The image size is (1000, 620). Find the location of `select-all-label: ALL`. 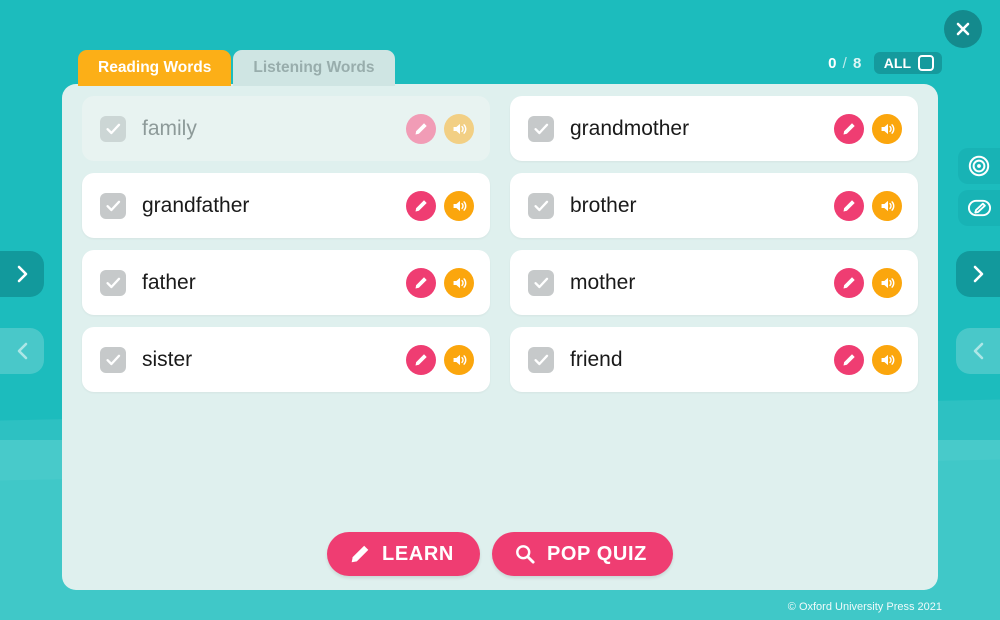

select-all-label: ALL is located at coordinates (897, 63).